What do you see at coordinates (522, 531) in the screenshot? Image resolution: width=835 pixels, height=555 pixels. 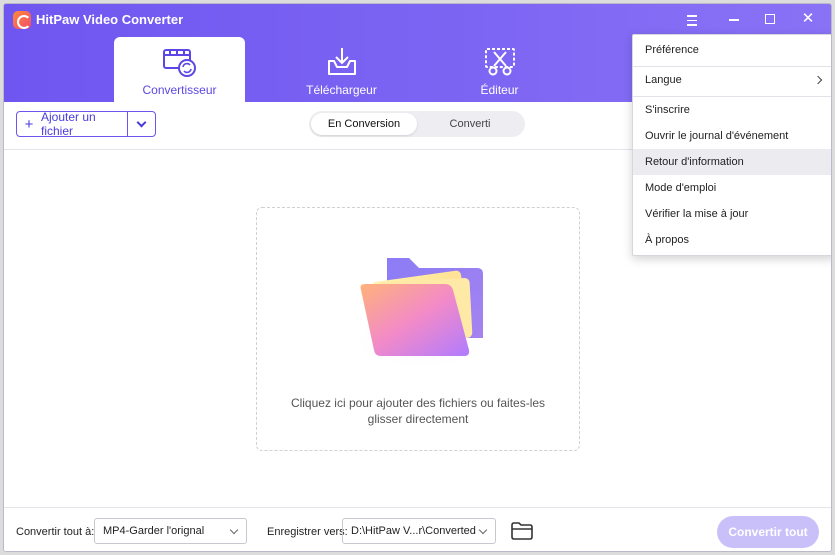 I see `open-folder-icon` at bounding box center [522, 531].